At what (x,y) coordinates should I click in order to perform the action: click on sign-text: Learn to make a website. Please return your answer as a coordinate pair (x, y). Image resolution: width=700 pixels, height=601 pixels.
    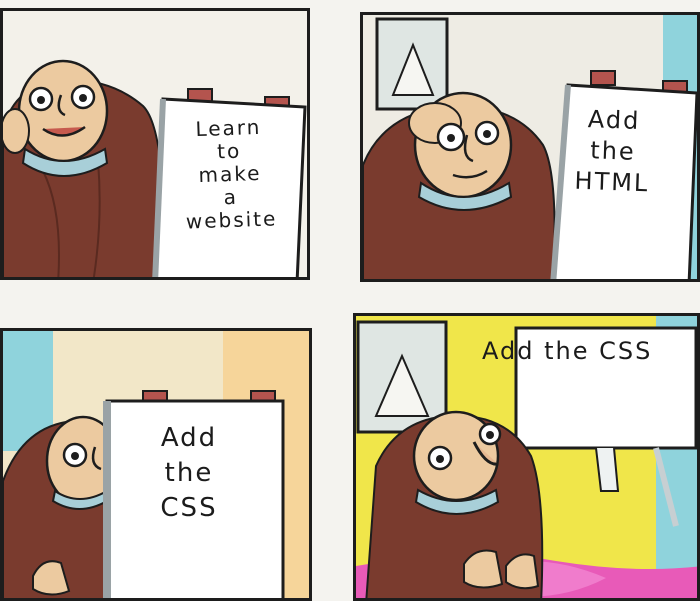
    Looking at the image, I should click on (231, 174).